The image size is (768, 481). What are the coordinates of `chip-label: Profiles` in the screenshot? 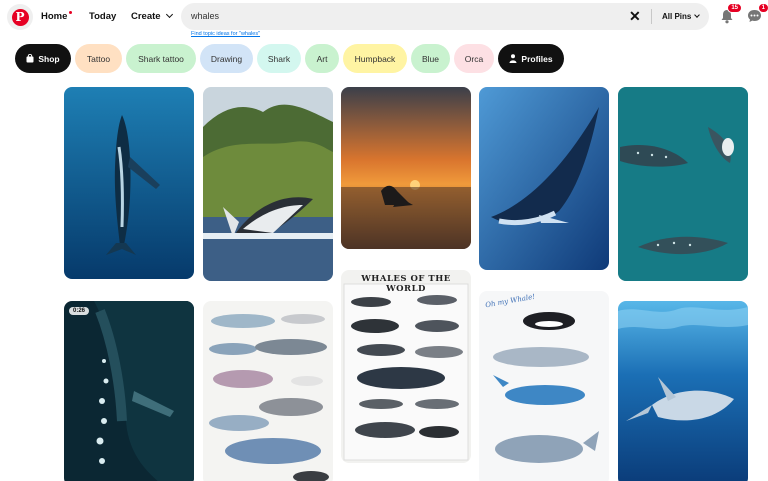 It's located at (537, 58).